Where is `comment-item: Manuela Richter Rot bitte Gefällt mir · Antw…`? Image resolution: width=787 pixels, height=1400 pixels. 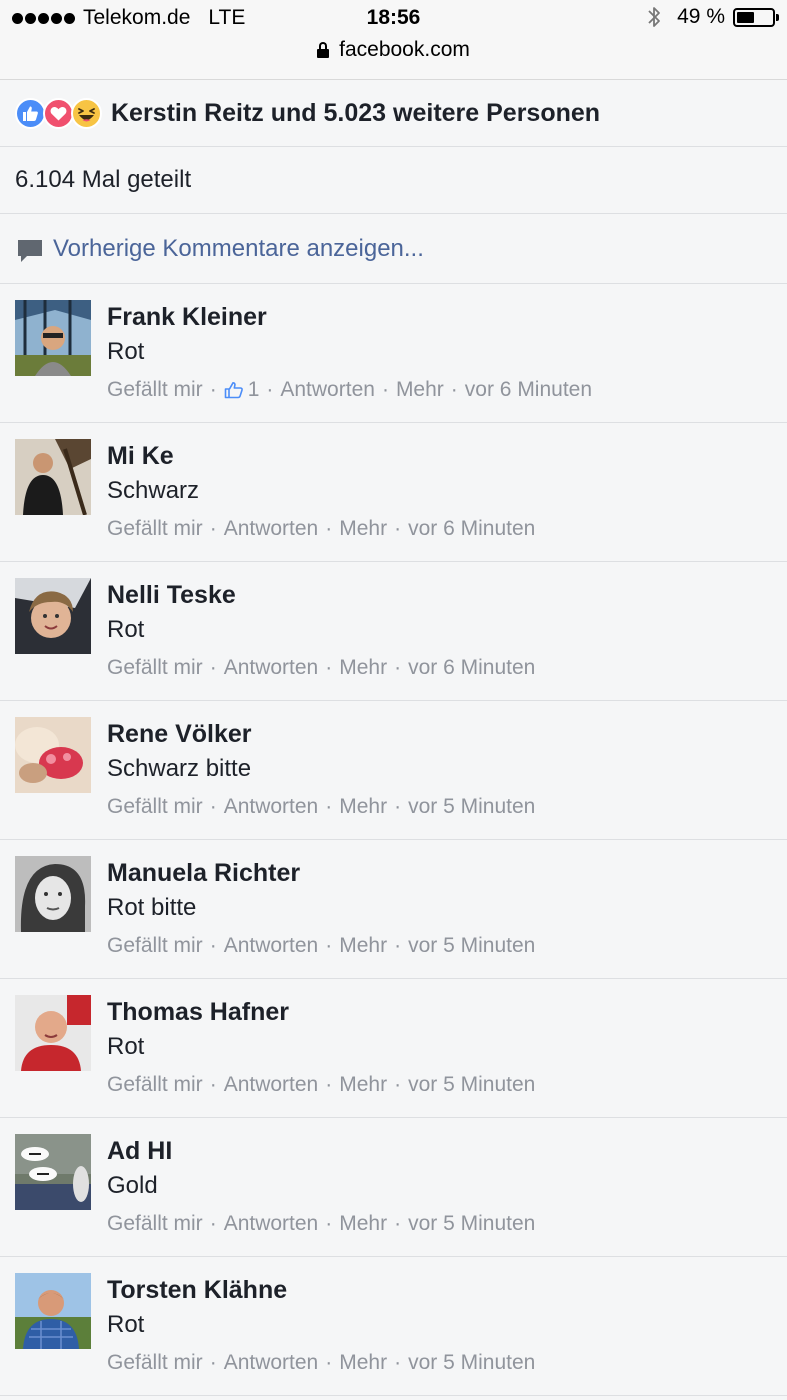
comment-item: Manuela Richter Rot bitte Gefällt mir · Antw… is located at coordinates (393, 909).